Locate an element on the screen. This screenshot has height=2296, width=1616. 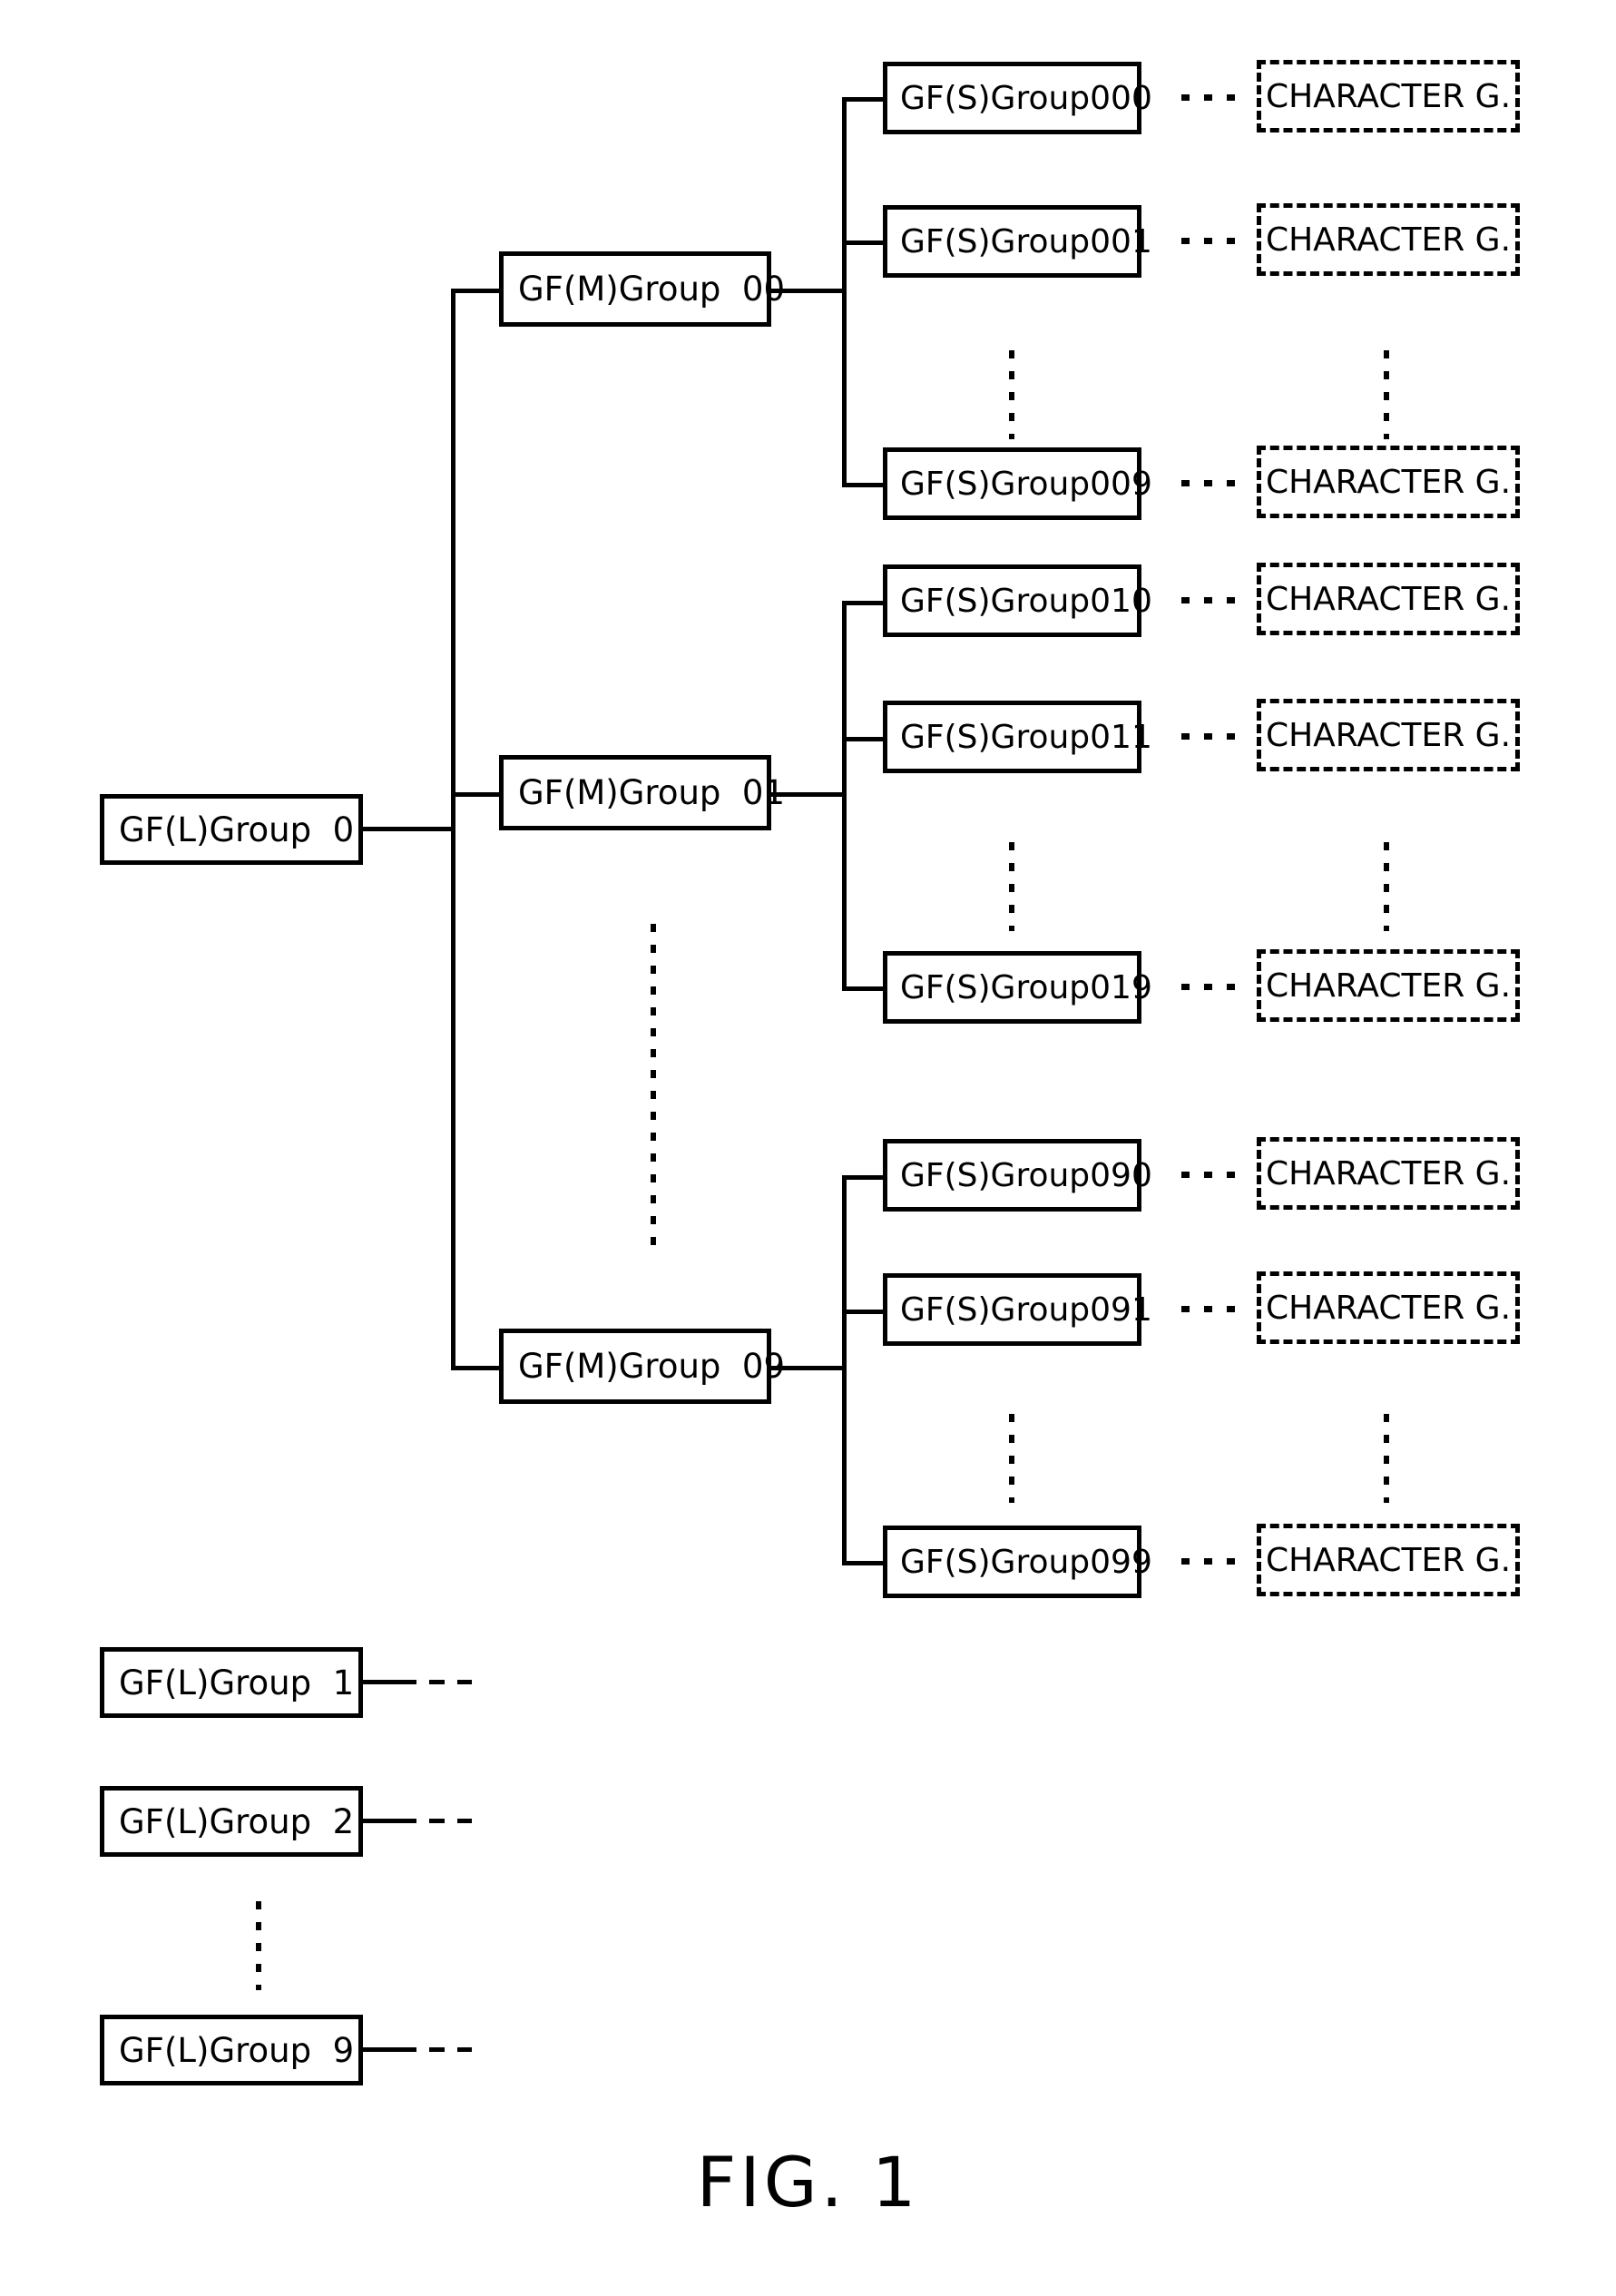
gf-l-group-9-box: GF(L)Group 9 is located at coordinates (231, 2050).